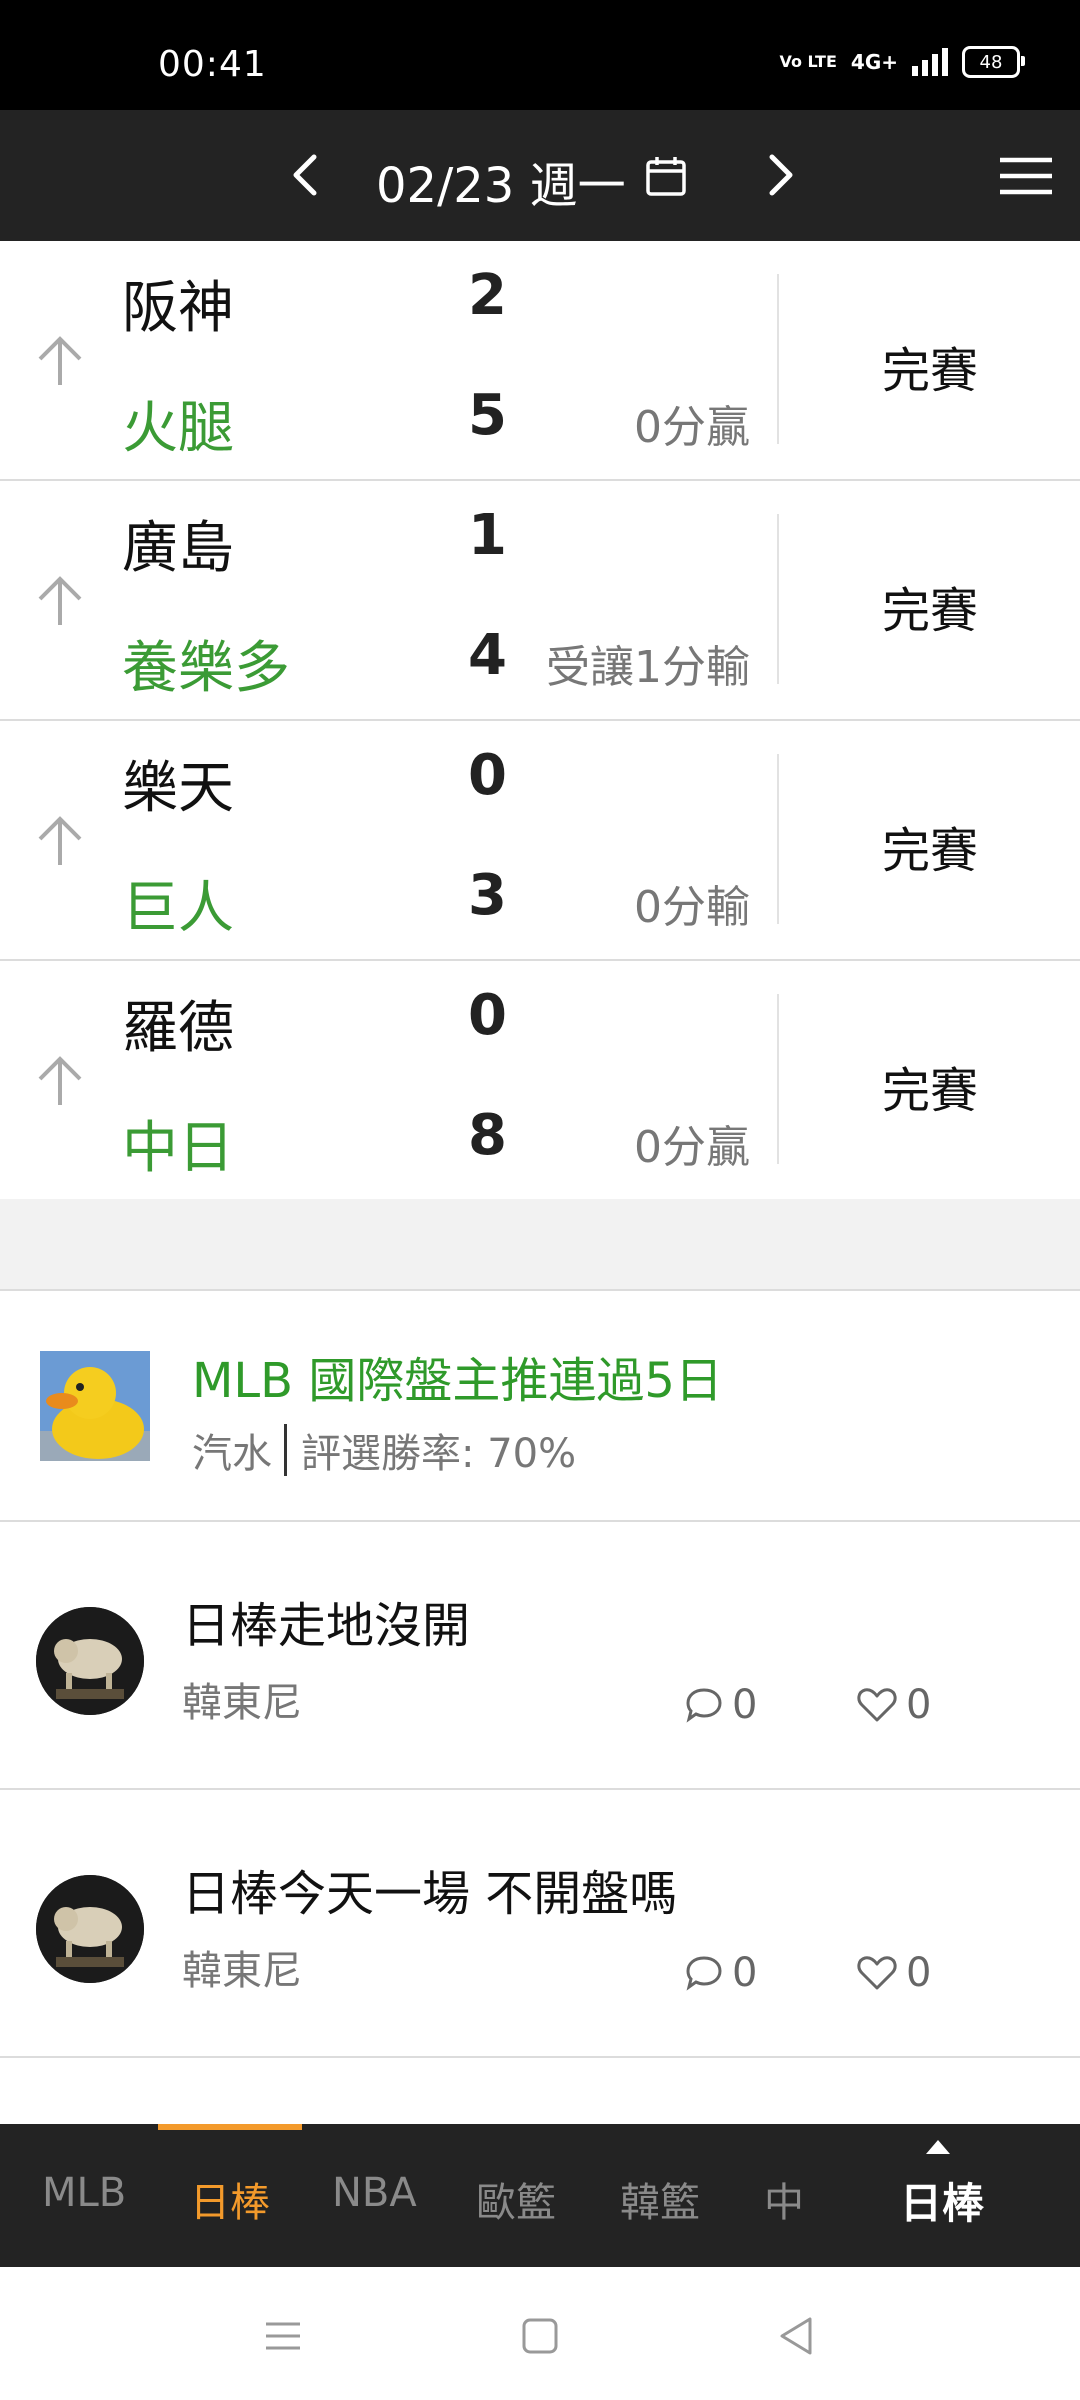  What do you see at coordinates (501, 181) in the screenshot?
I see `current-date: 02/23 週一` at bounding box center [501, 181].